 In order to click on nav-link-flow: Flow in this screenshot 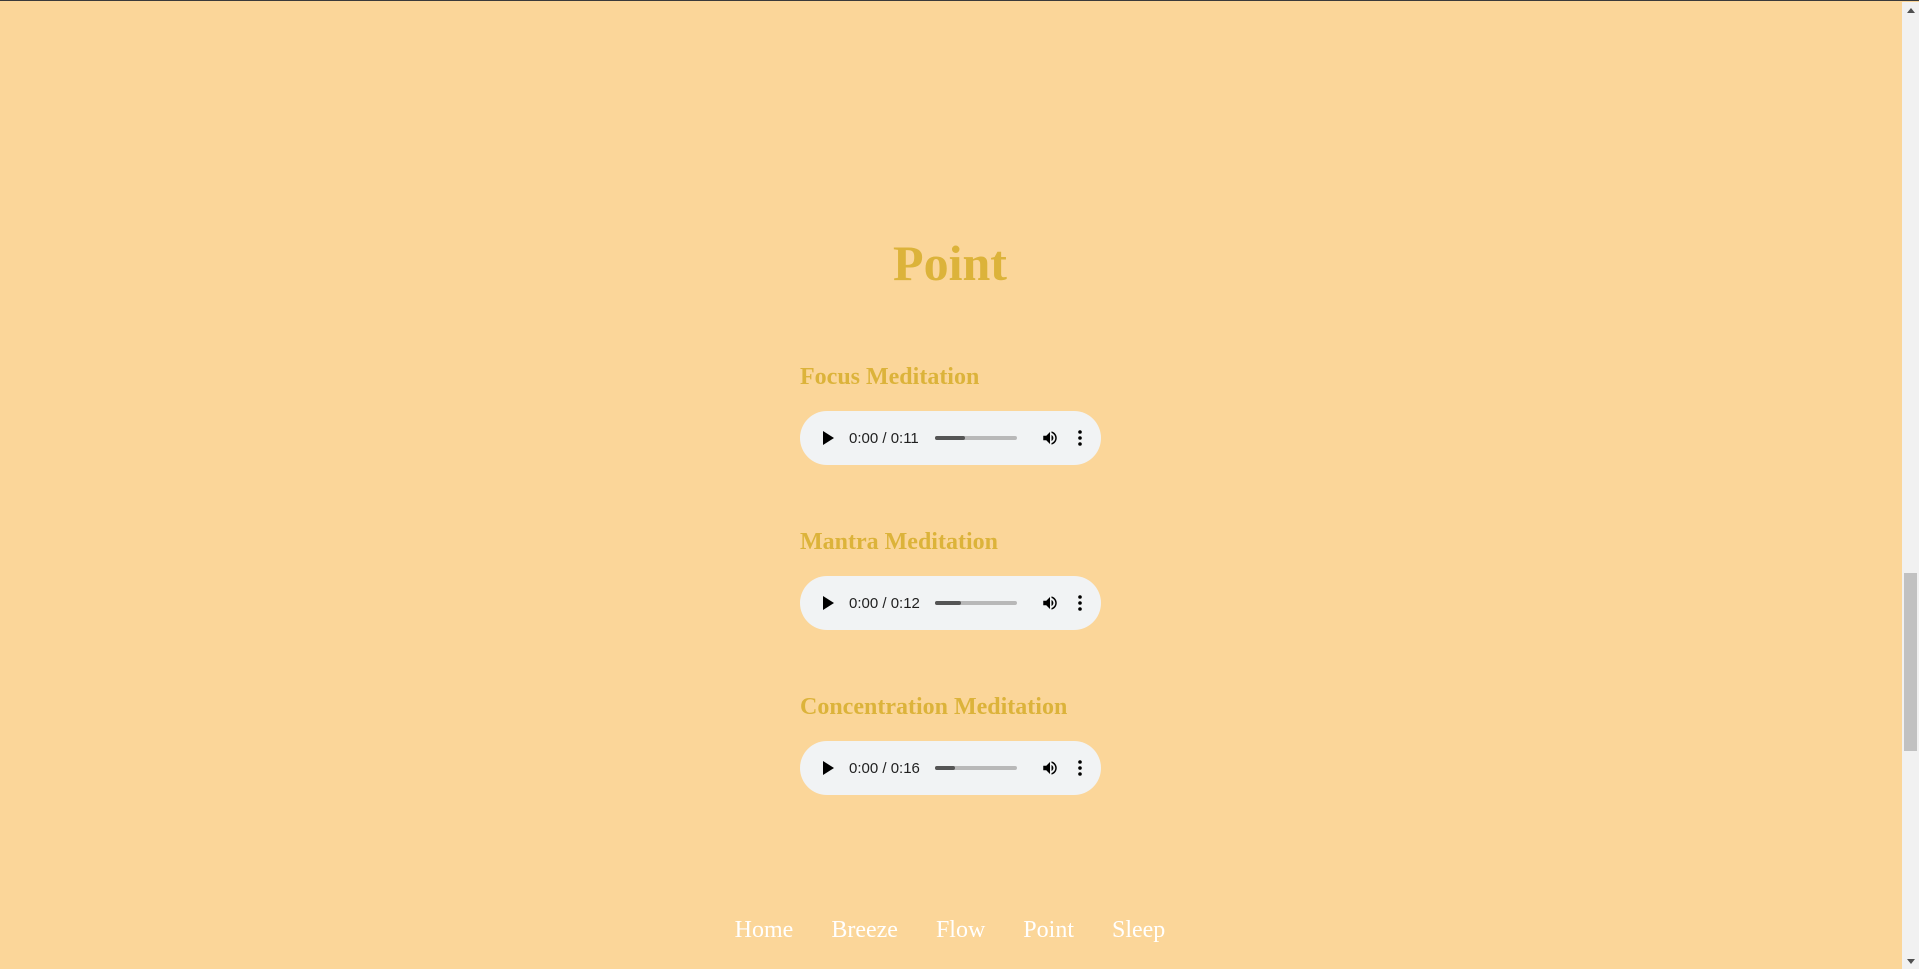, I will do `click(960, 930)`.